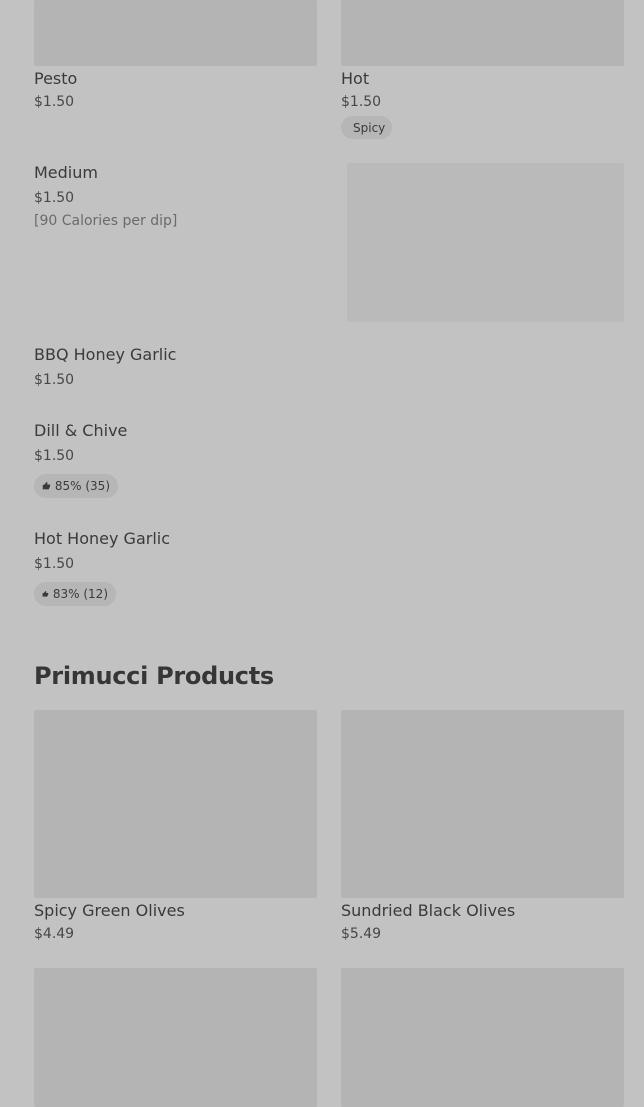 The image size is (644, 1107). What do you see at coordinates (54, 456) in the screenshot?
I see `dill-chive-price: $1.50` at bounding box center [54, 456].